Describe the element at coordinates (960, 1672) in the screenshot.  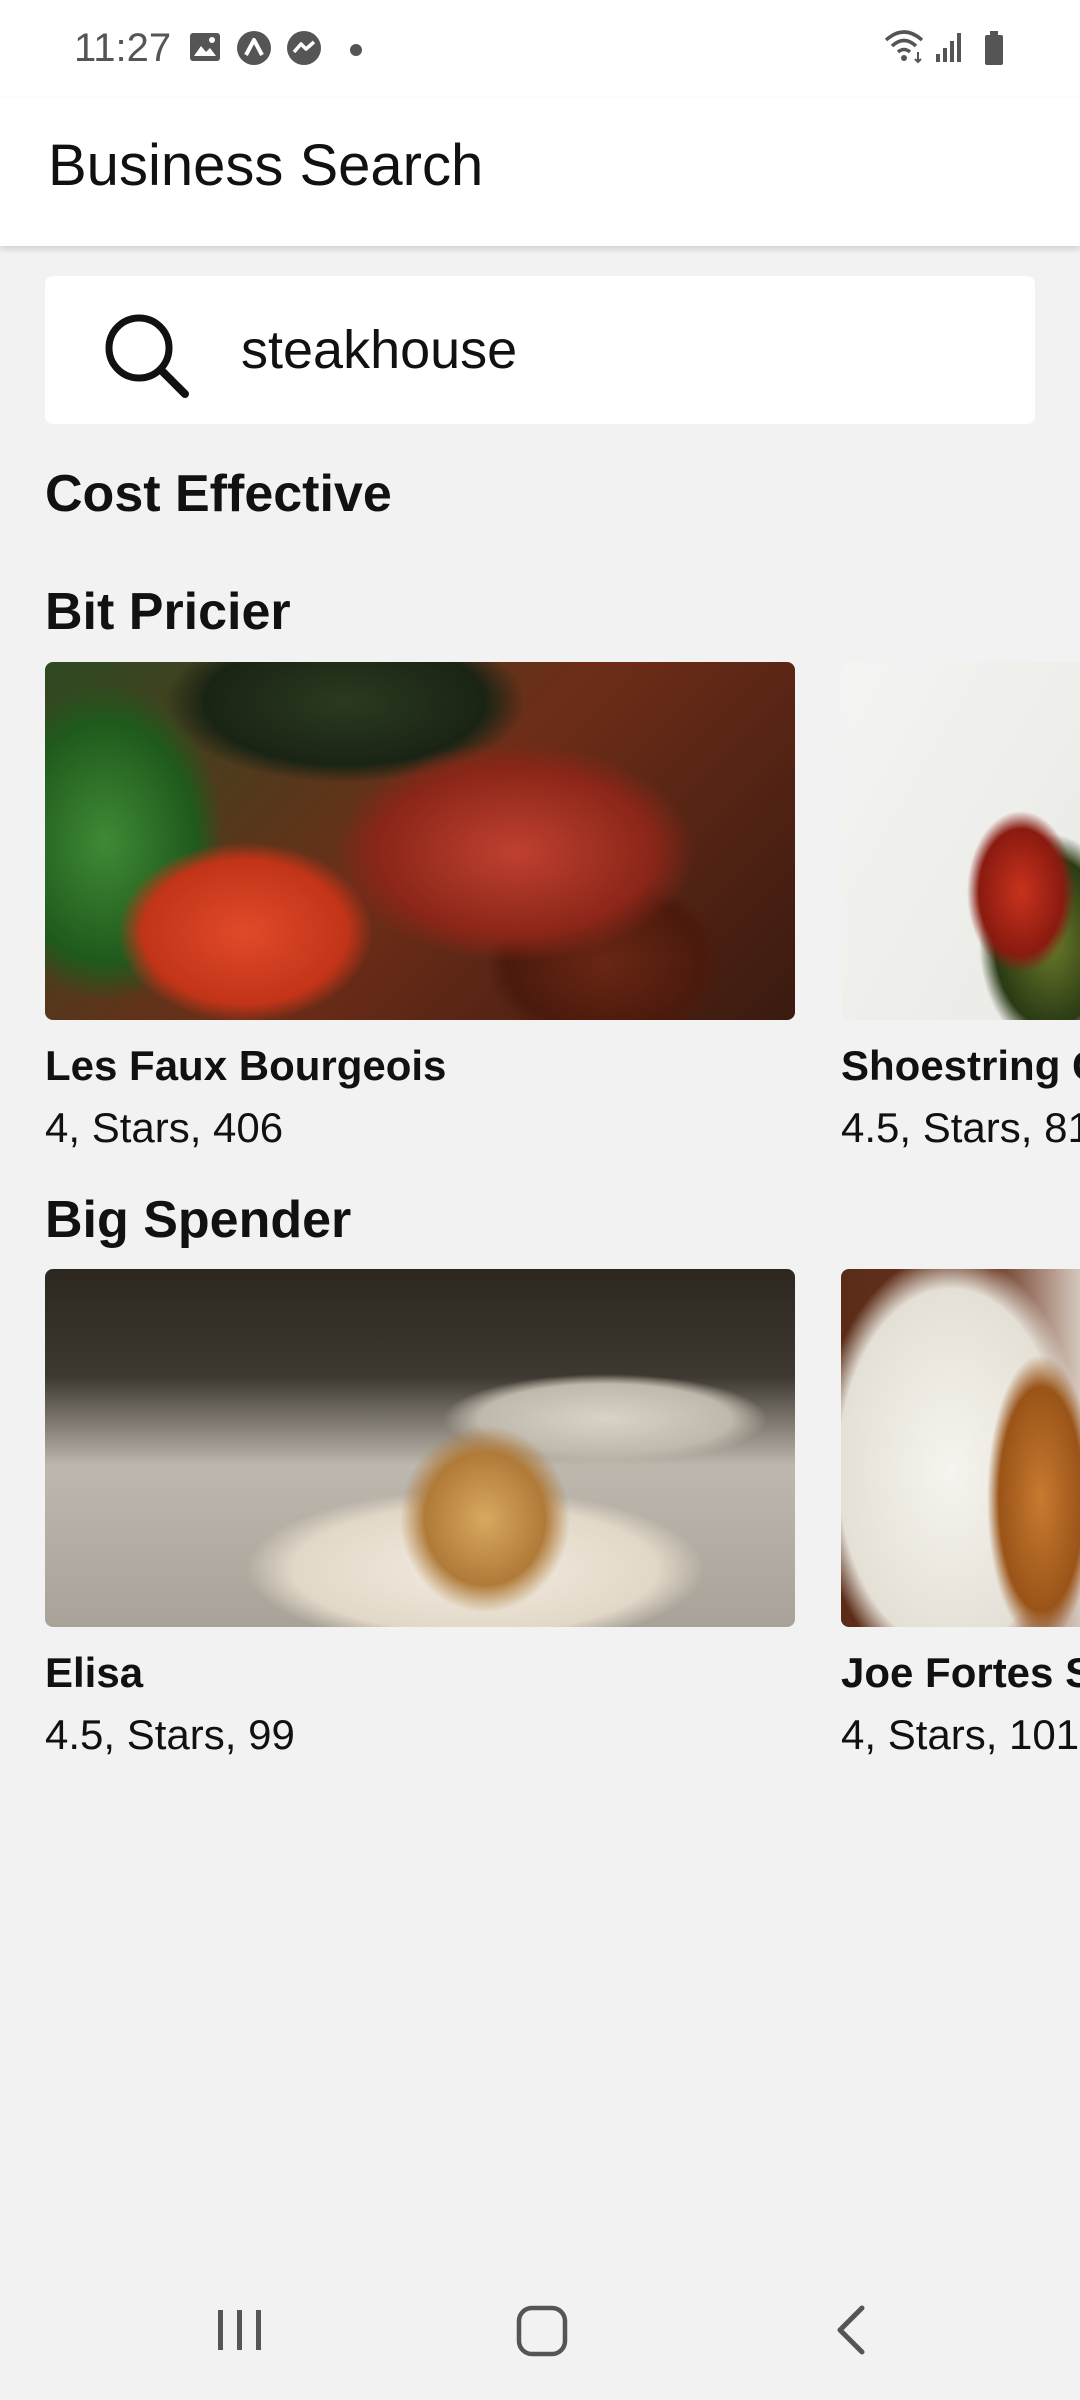
I see `business-name: Joe Fortes Se` at that location.